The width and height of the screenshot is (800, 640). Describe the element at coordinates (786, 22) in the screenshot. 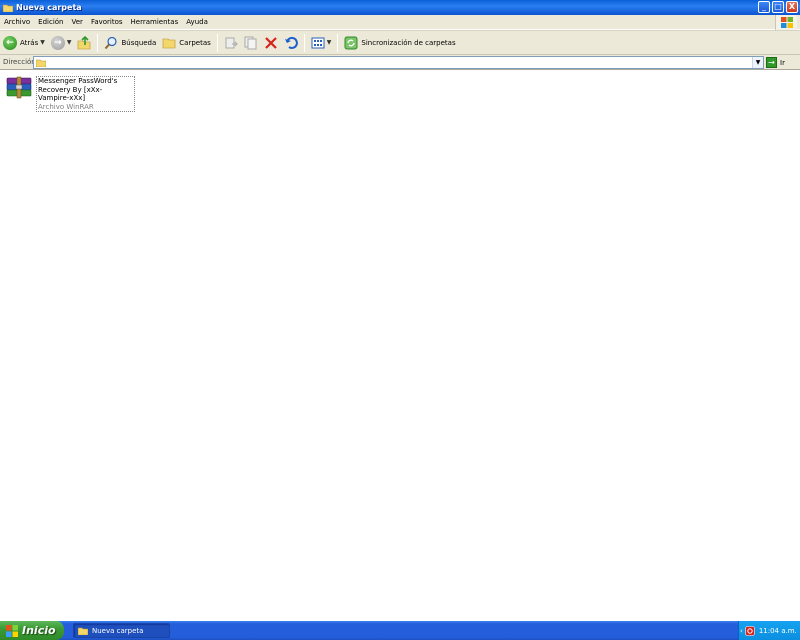

I see `windows-logo-icon` at that location.